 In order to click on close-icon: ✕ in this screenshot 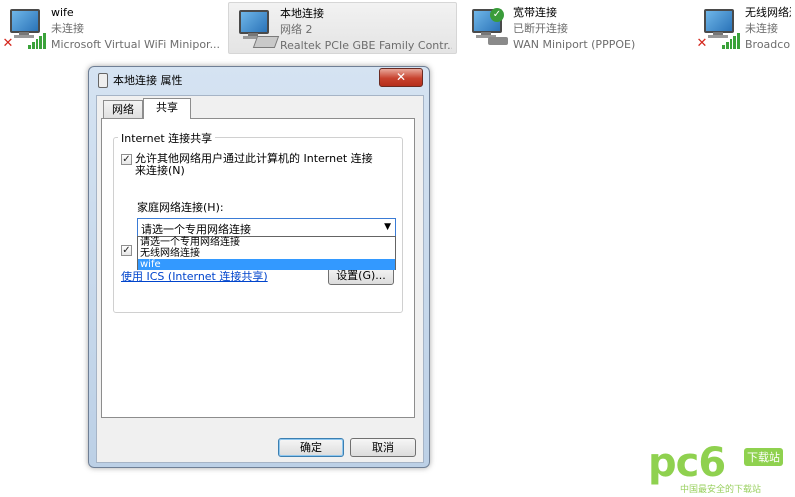, I will do `click(401, 77)`.